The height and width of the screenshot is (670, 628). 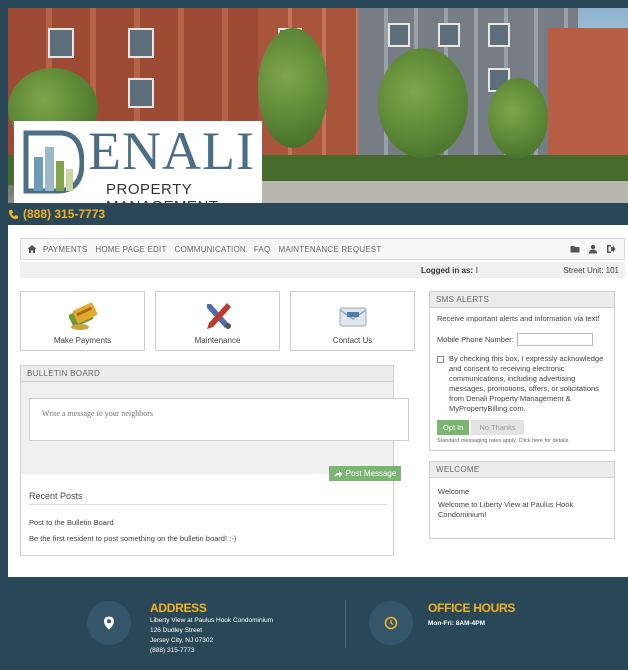 I want to click on tile-contact-us-label: Contact Us, so click(x=352, y=340).